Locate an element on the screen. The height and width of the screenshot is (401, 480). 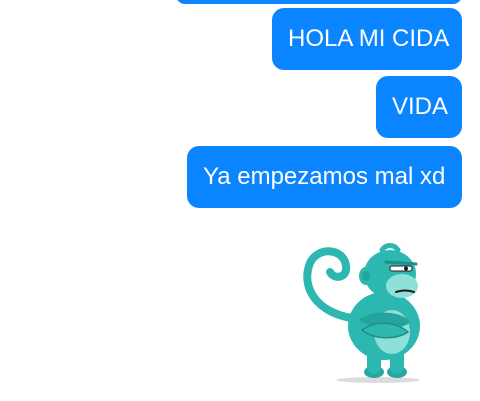
message-bubble: VIDA is located at coordinates (419, 107).